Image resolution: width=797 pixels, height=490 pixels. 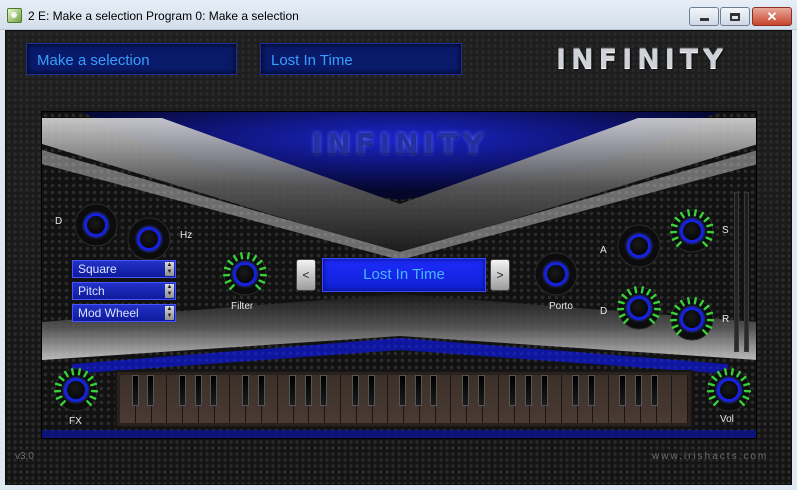 What do you see at coordinates (245, 274) in the screenshot?
I see `filter-knob` at bounding box center [245, 274].